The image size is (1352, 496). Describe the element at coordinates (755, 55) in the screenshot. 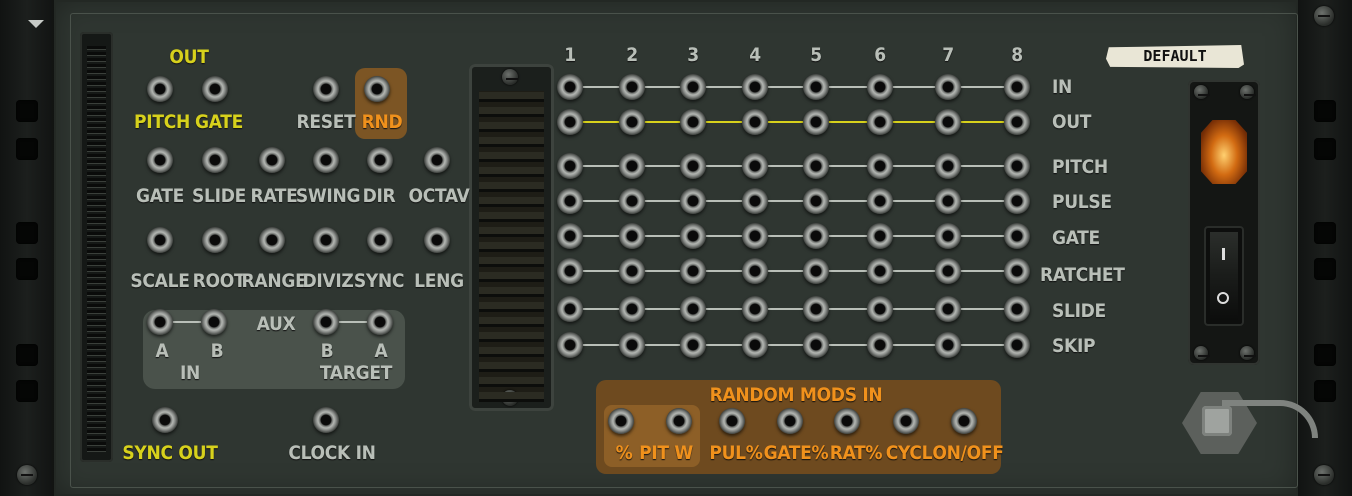

I see `step-number: 4` at that location.